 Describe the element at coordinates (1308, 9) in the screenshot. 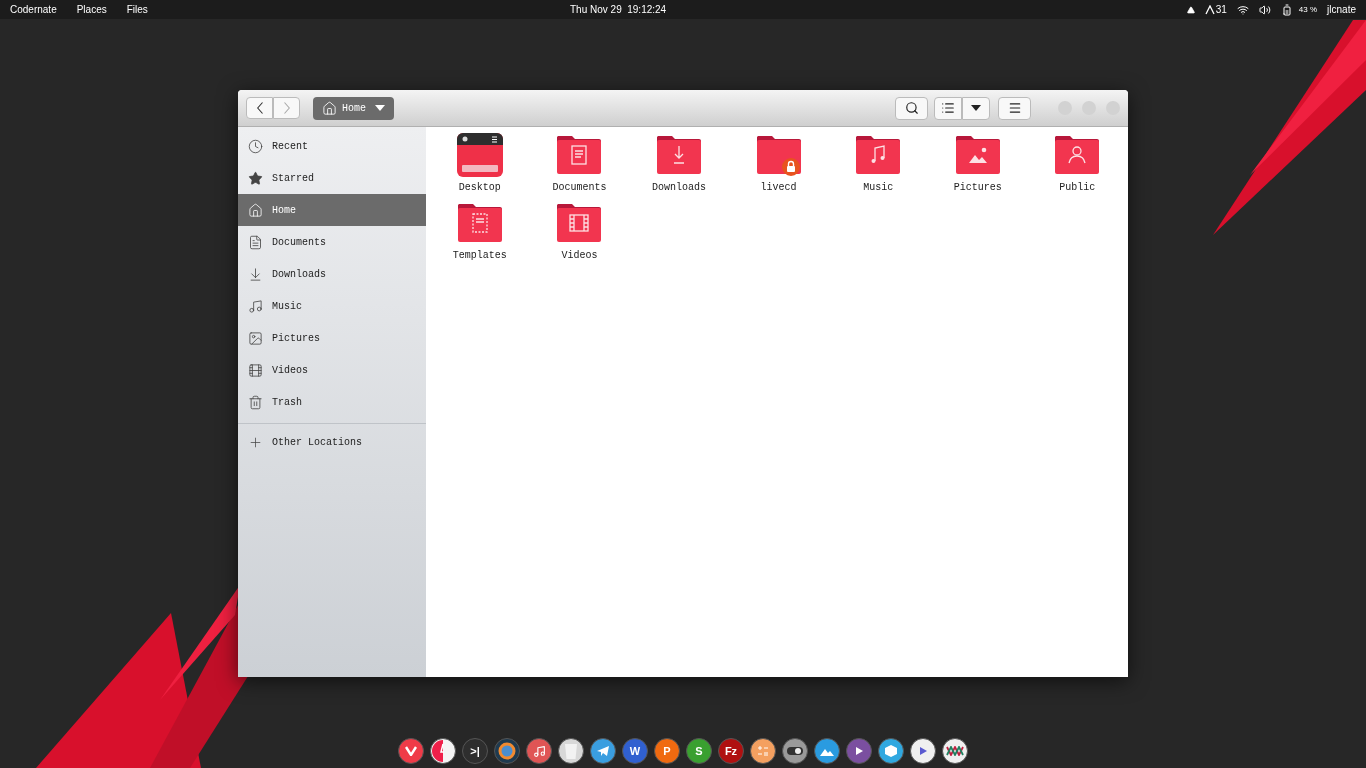

I see `battery-reading: 43 %` at that location.